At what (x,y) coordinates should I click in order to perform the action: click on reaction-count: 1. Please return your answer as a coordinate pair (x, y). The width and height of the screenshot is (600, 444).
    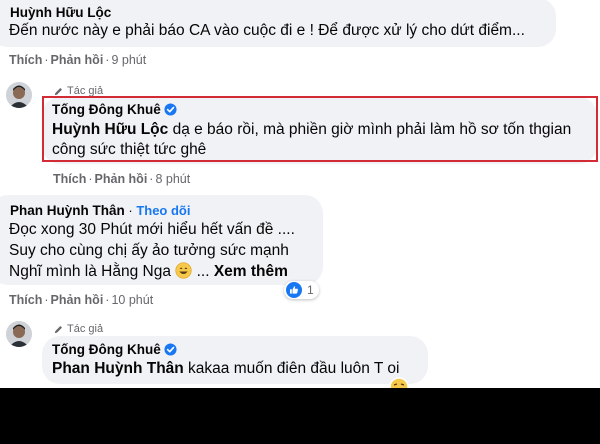
    Looking at the image, I should click on (301, 290).